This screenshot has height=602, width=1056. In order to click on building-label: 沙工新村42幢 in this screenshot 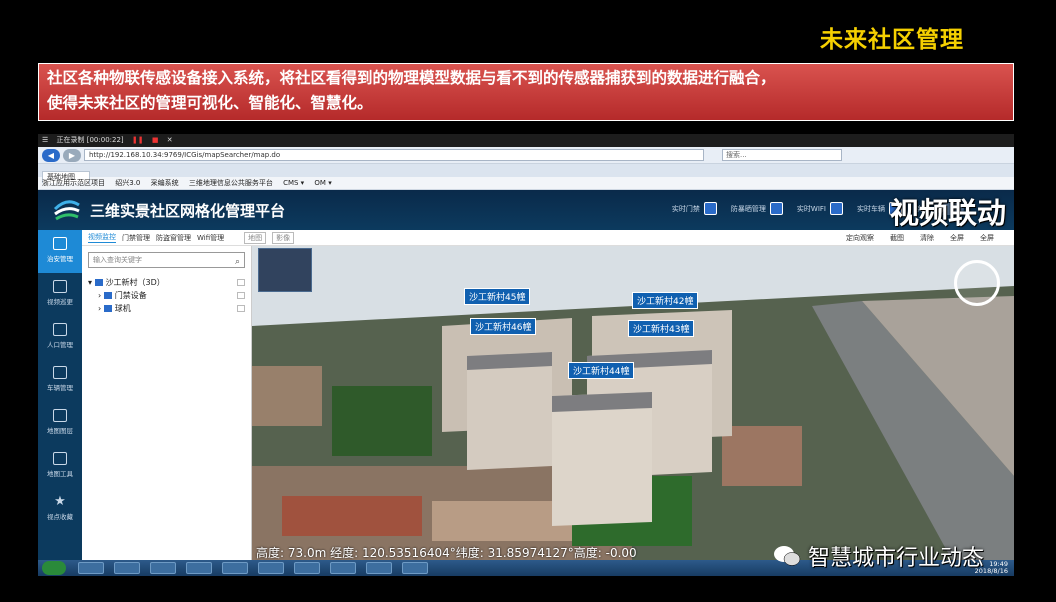, I will do `click(665, 300)`.